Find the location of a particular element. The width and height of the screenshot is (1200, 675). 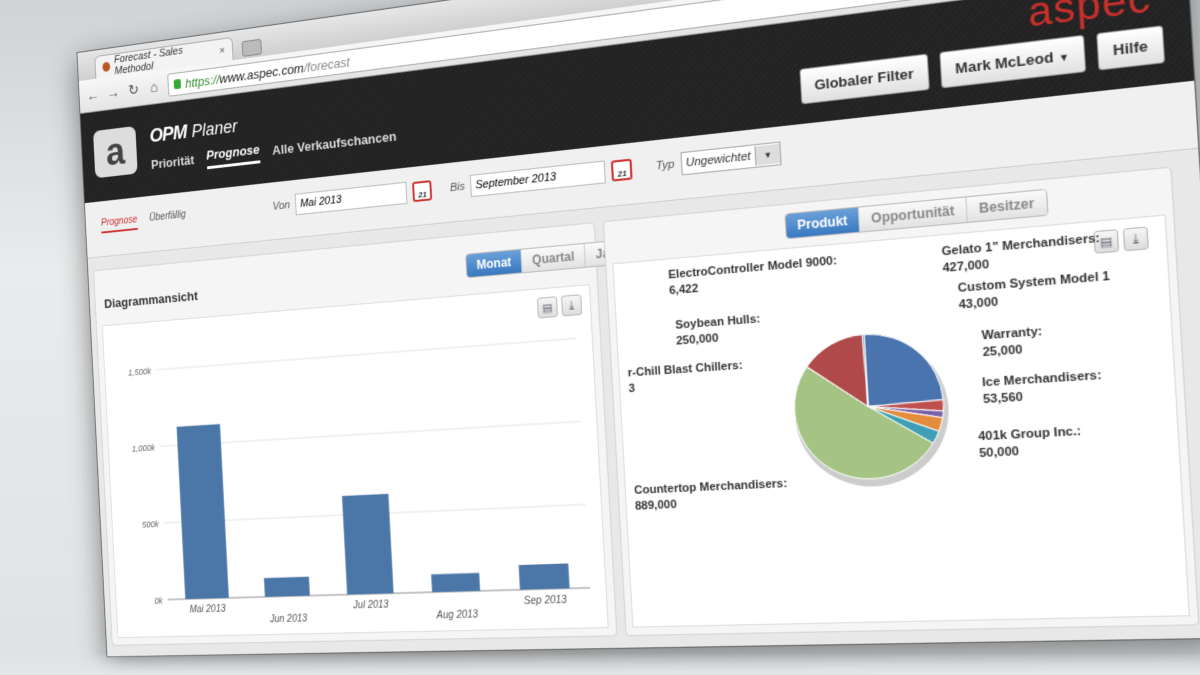

favicon-icon is located at coordinates (106, 66).